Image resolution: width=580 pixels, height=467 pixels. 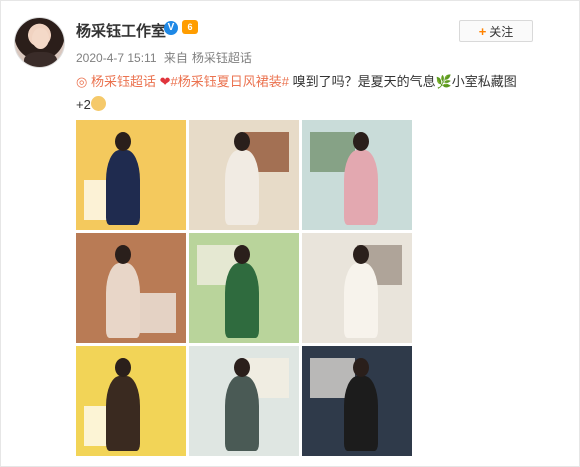 What do you see at coordinates (40, 59) in the screenshot?
I see `avatar-body` at bounding box center [40, 59].